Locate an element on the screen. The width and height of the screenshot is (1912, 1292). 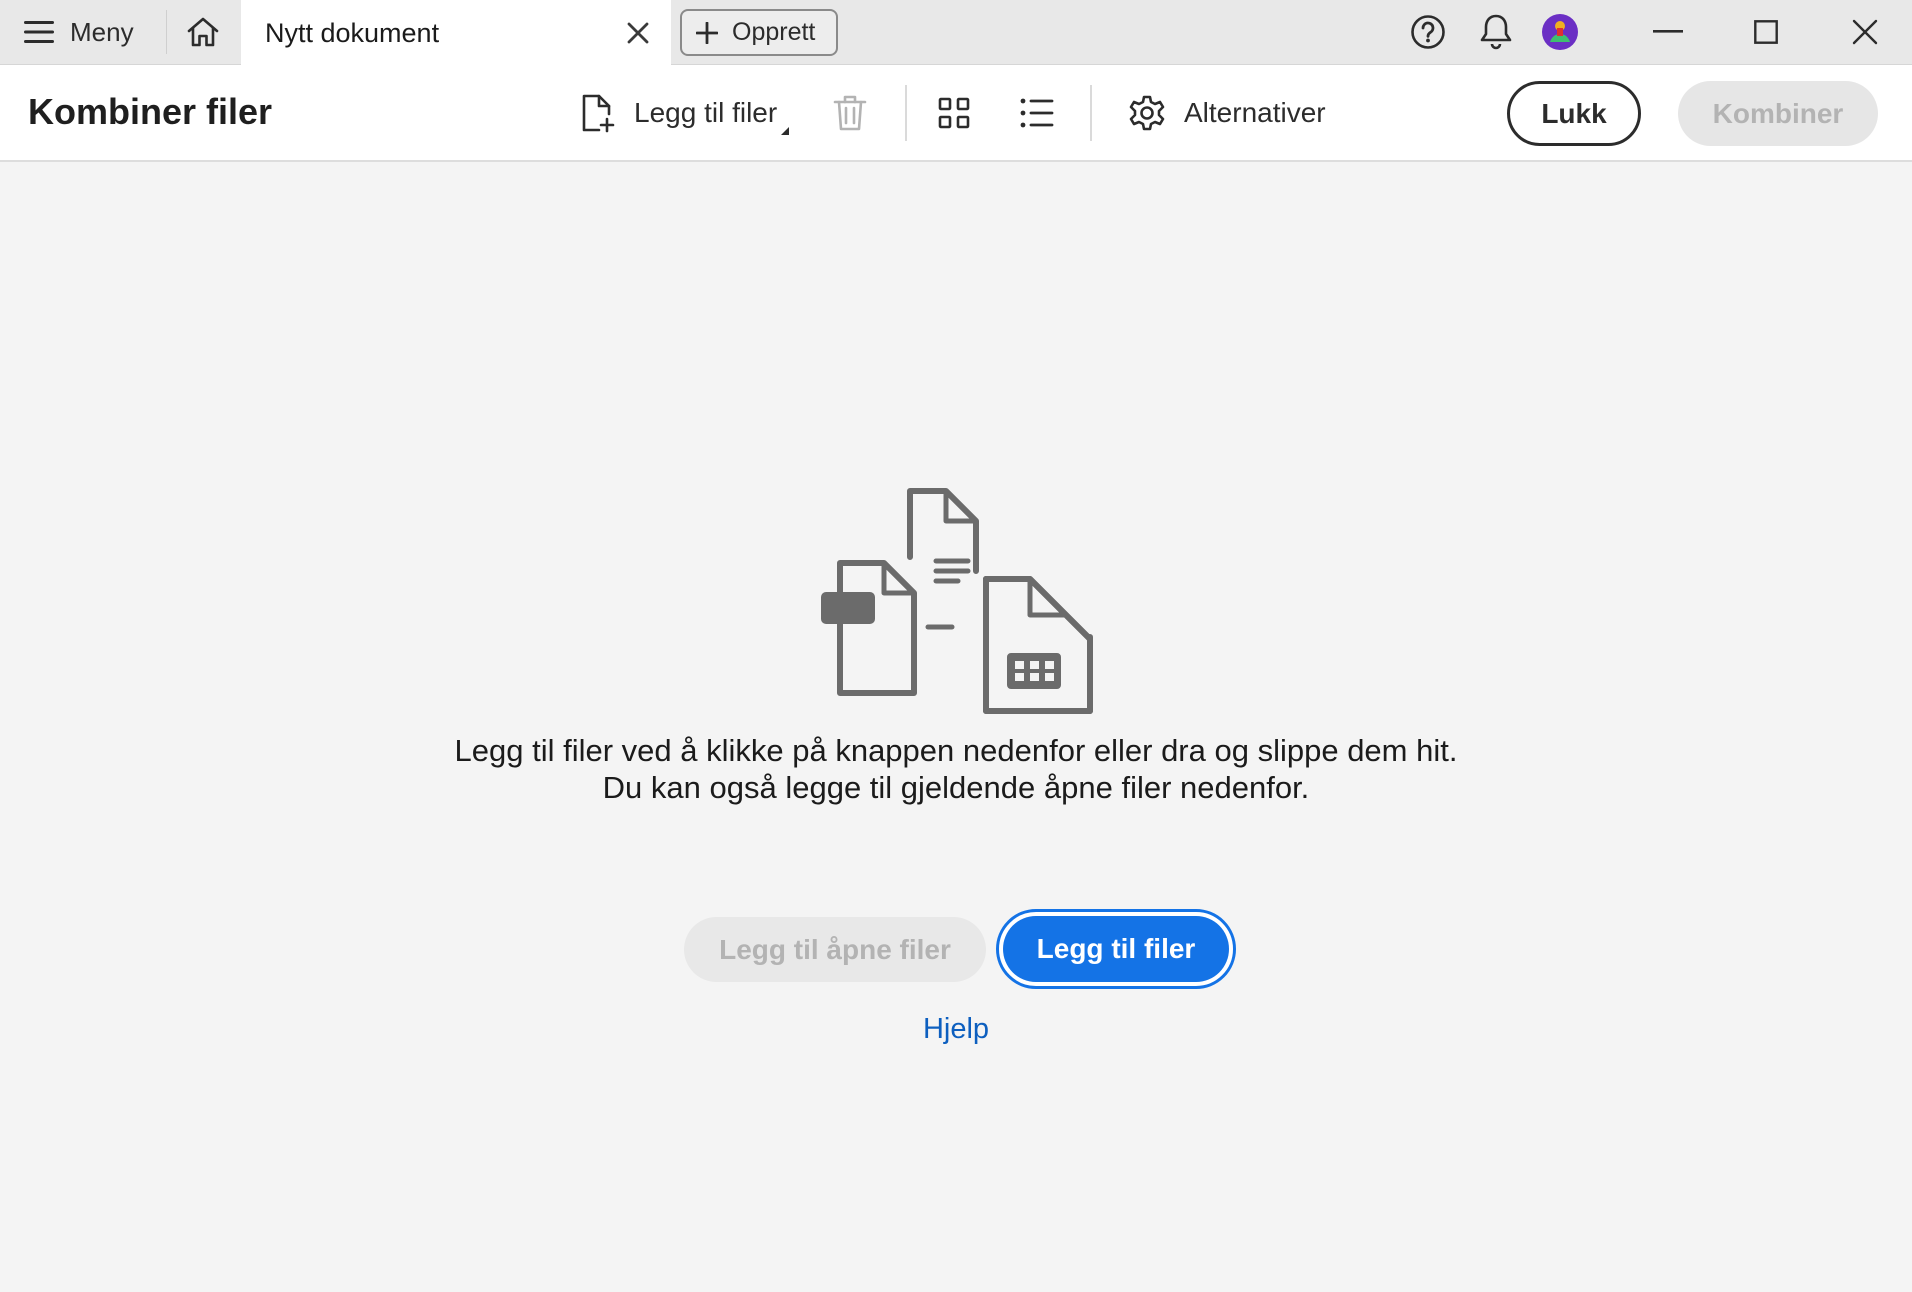
user-avatar is located at coordinates (1560, 32).